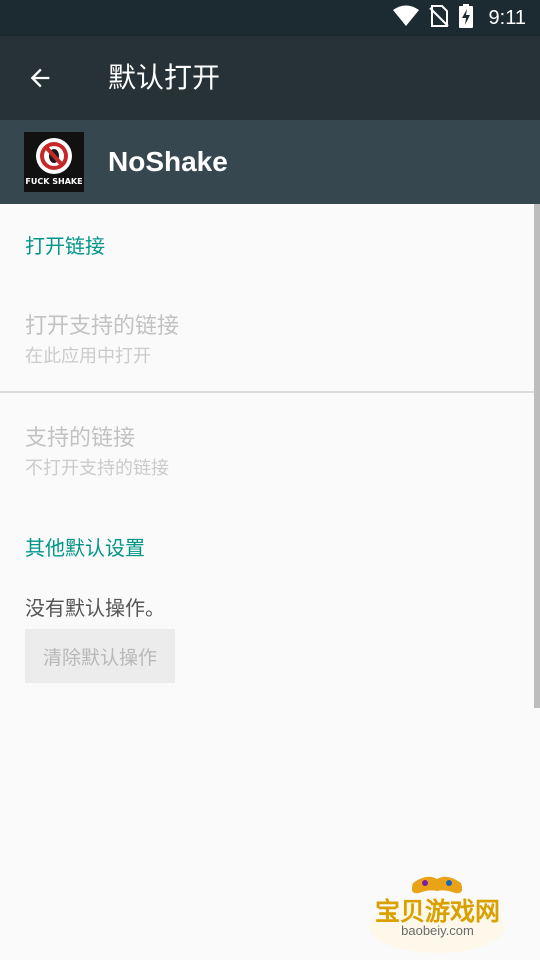 The image size is (540, 960). I want to click on section-header-open-links: 打开链接, so click(65, 246).